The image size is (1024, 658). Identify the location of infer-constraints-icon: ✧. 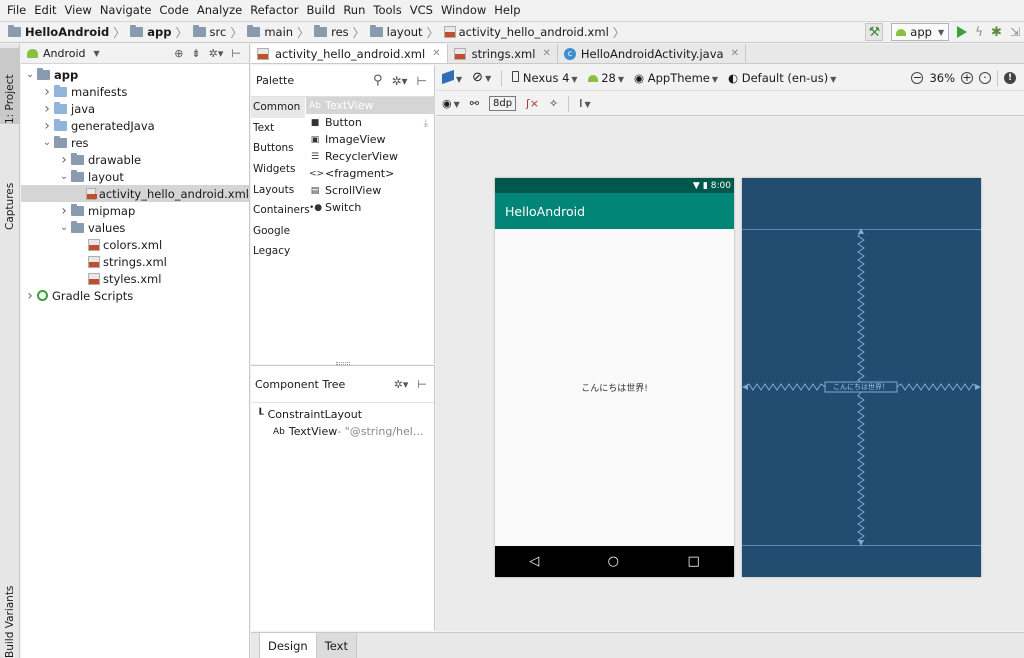
(553, 103).